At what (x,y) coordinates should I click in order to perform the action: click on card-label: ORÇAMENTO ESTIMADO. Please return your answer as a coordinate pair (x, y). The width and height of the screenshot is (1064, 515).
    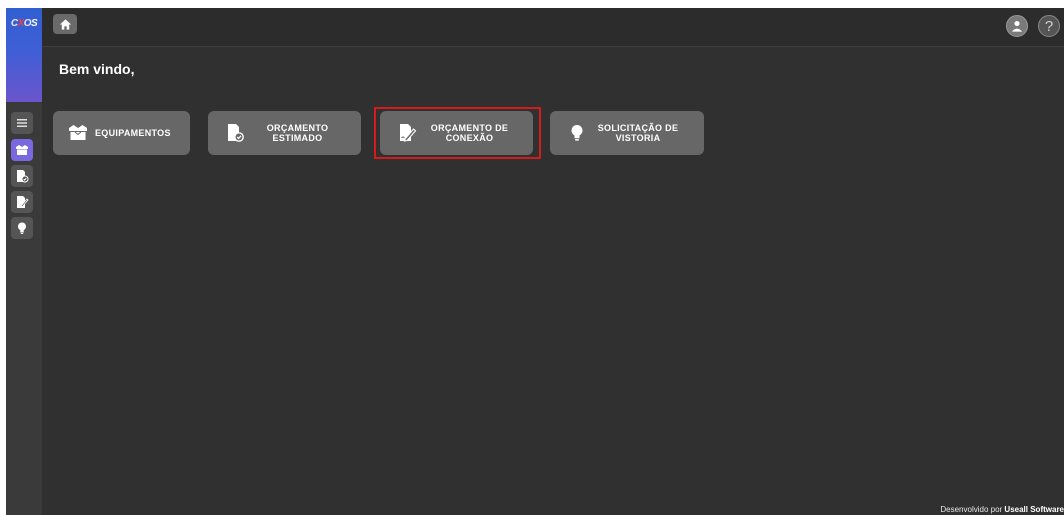
    Looking at the image, I should click on (297, 133).